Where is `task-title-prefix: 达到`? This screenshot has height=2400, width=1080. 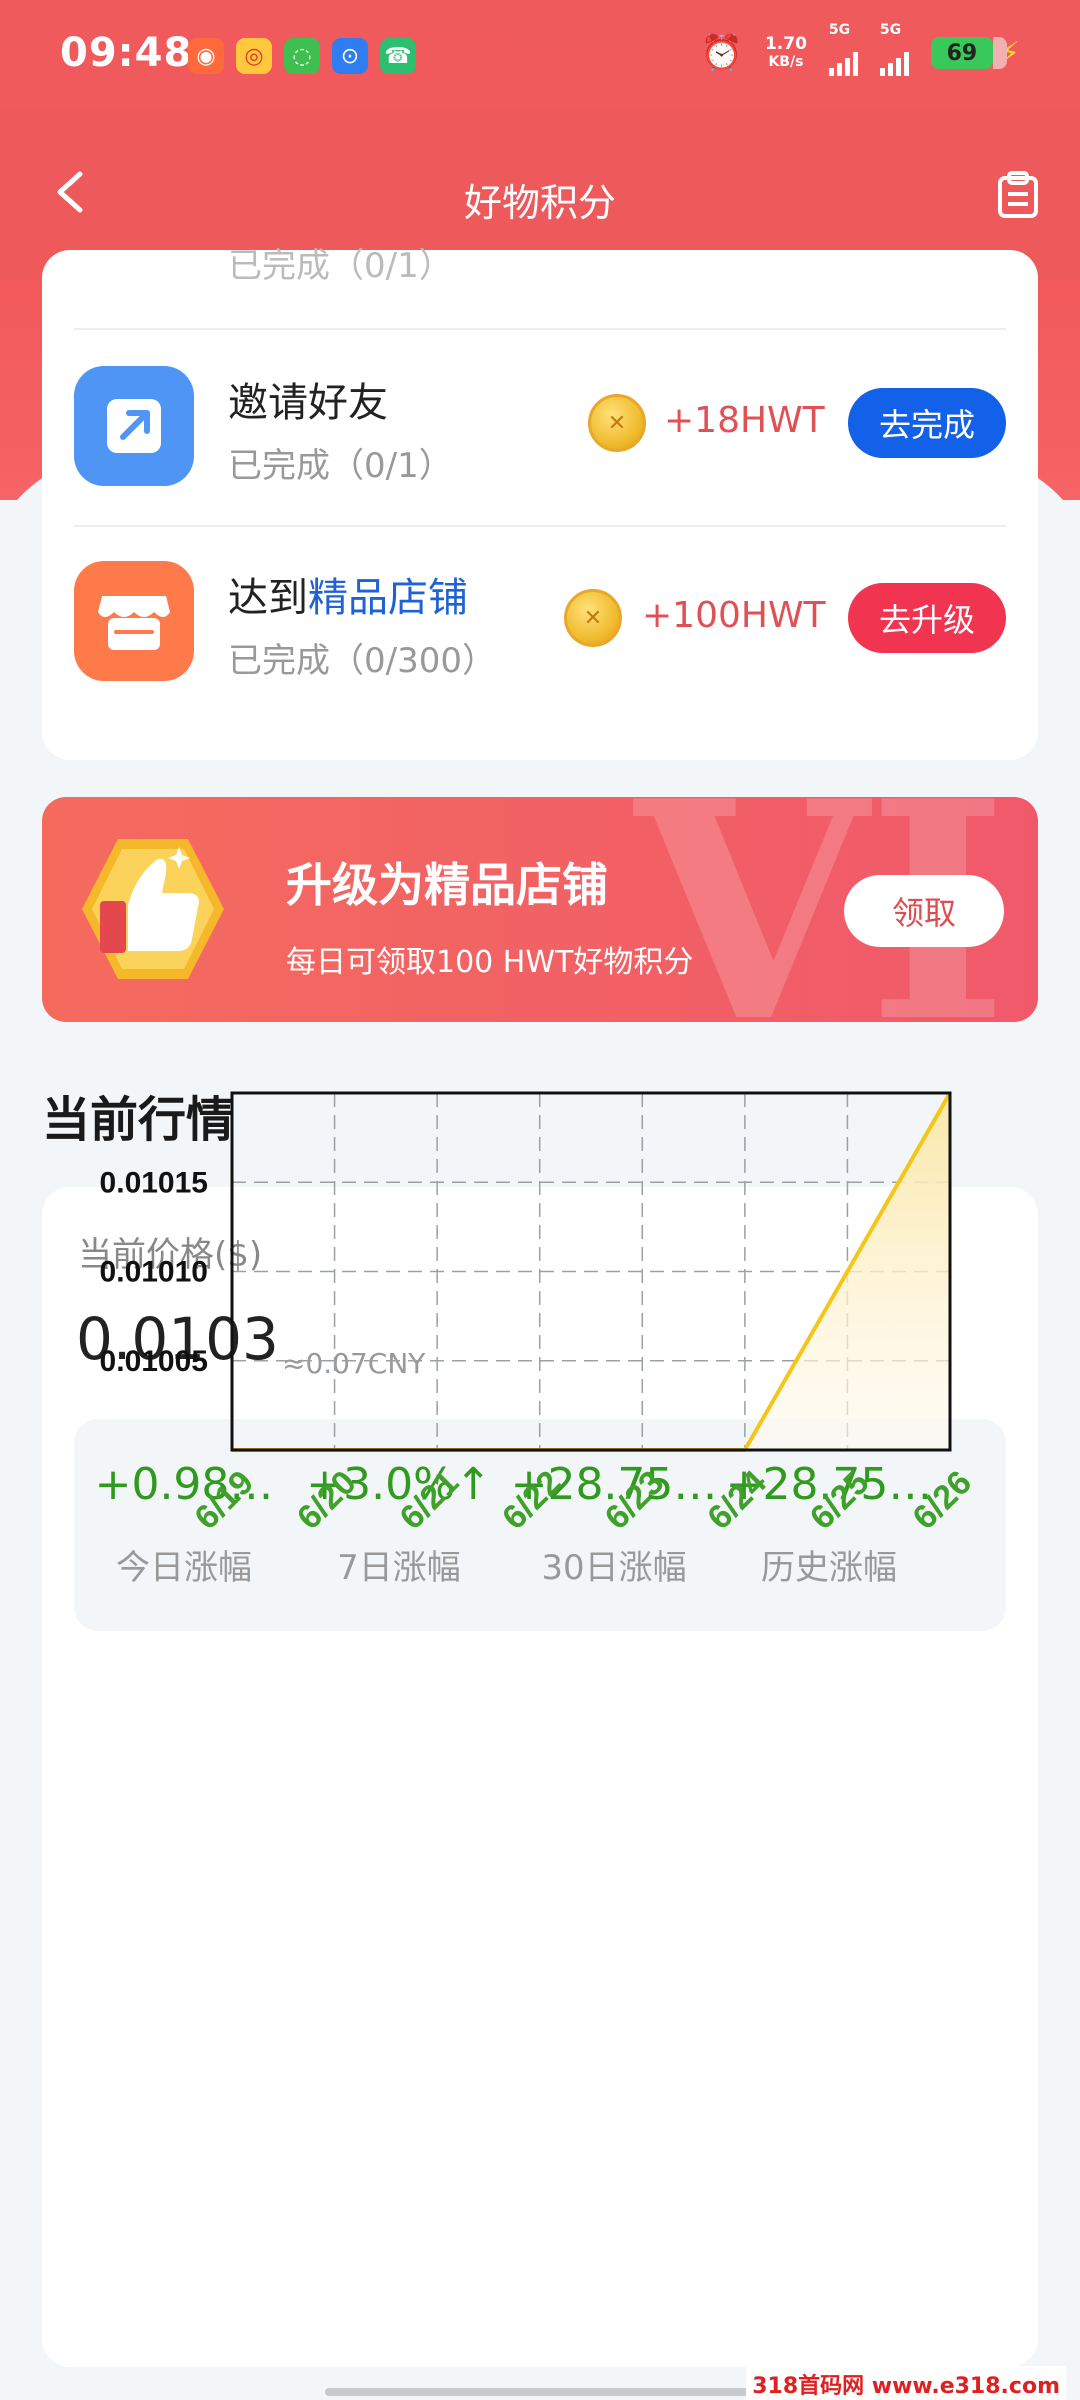
task-title-prefix: 达到 is located at coordinates (268, 598).